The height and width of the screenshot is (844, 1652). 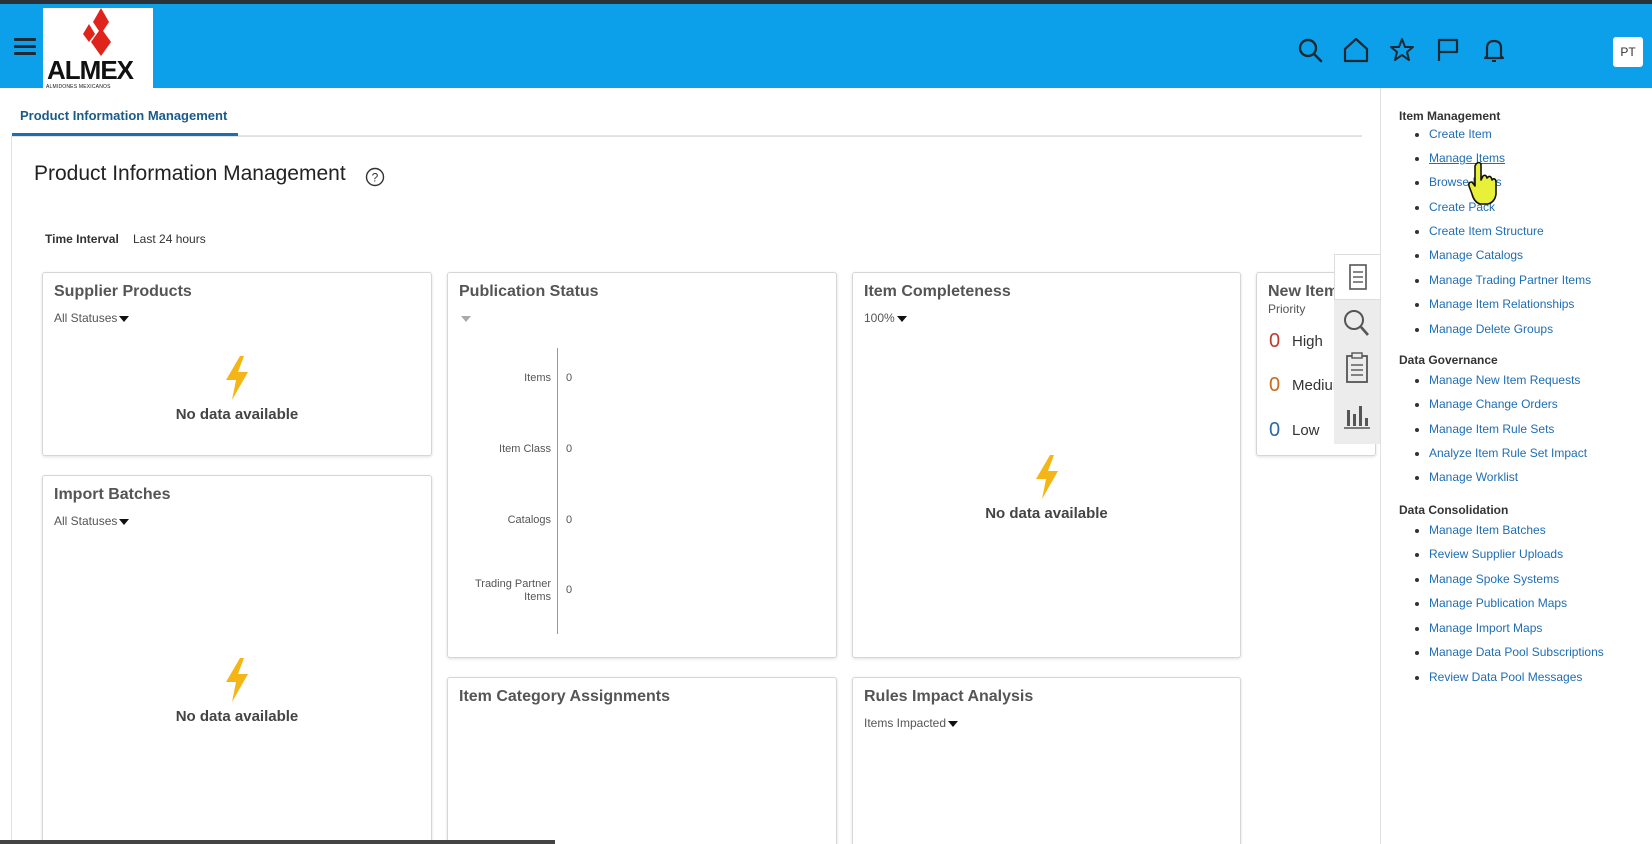 What do you see at coordinates (112, 494) in the screenshot?
I see `card-title: Import Batches` at bounding box center [112, 494].